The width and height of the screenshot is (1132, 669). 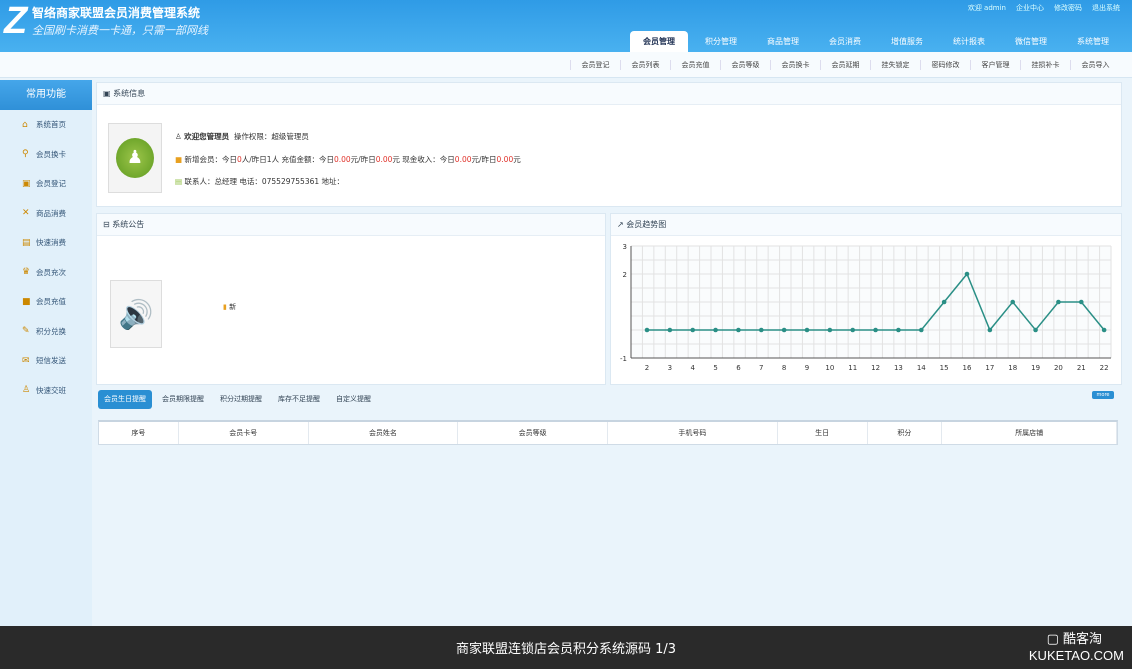 What do you see at coordinates (353, 399) in the screenshot?
I see `reminder-tab: 自定义提醒` at bounding box center [353, 399].